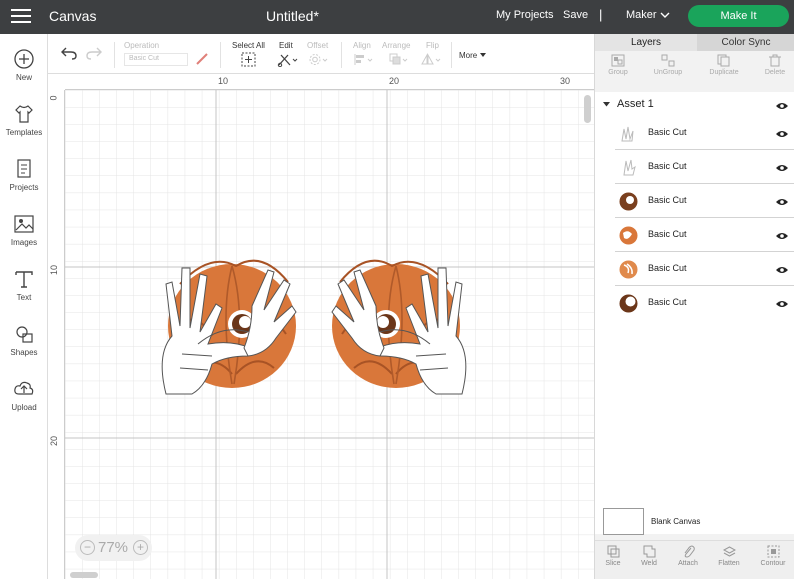 Image resolution: width=794 pixels, height=579 pixels. What do you see at coordinates (641, 15) in the screenshot?
I see `machine-selector: Maker` at bounding box center [641, 15].